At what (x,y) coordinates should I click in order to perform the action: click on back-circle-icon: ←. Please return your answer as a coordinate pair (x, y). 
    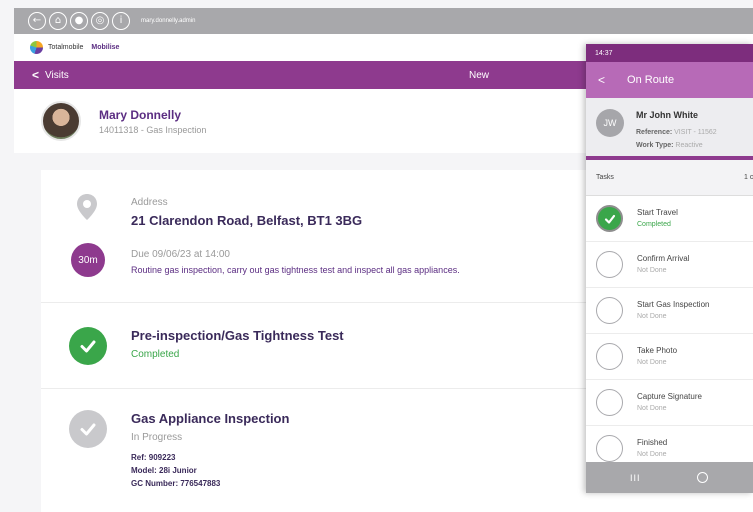
    Looking at the image, I should click on (37, 21).